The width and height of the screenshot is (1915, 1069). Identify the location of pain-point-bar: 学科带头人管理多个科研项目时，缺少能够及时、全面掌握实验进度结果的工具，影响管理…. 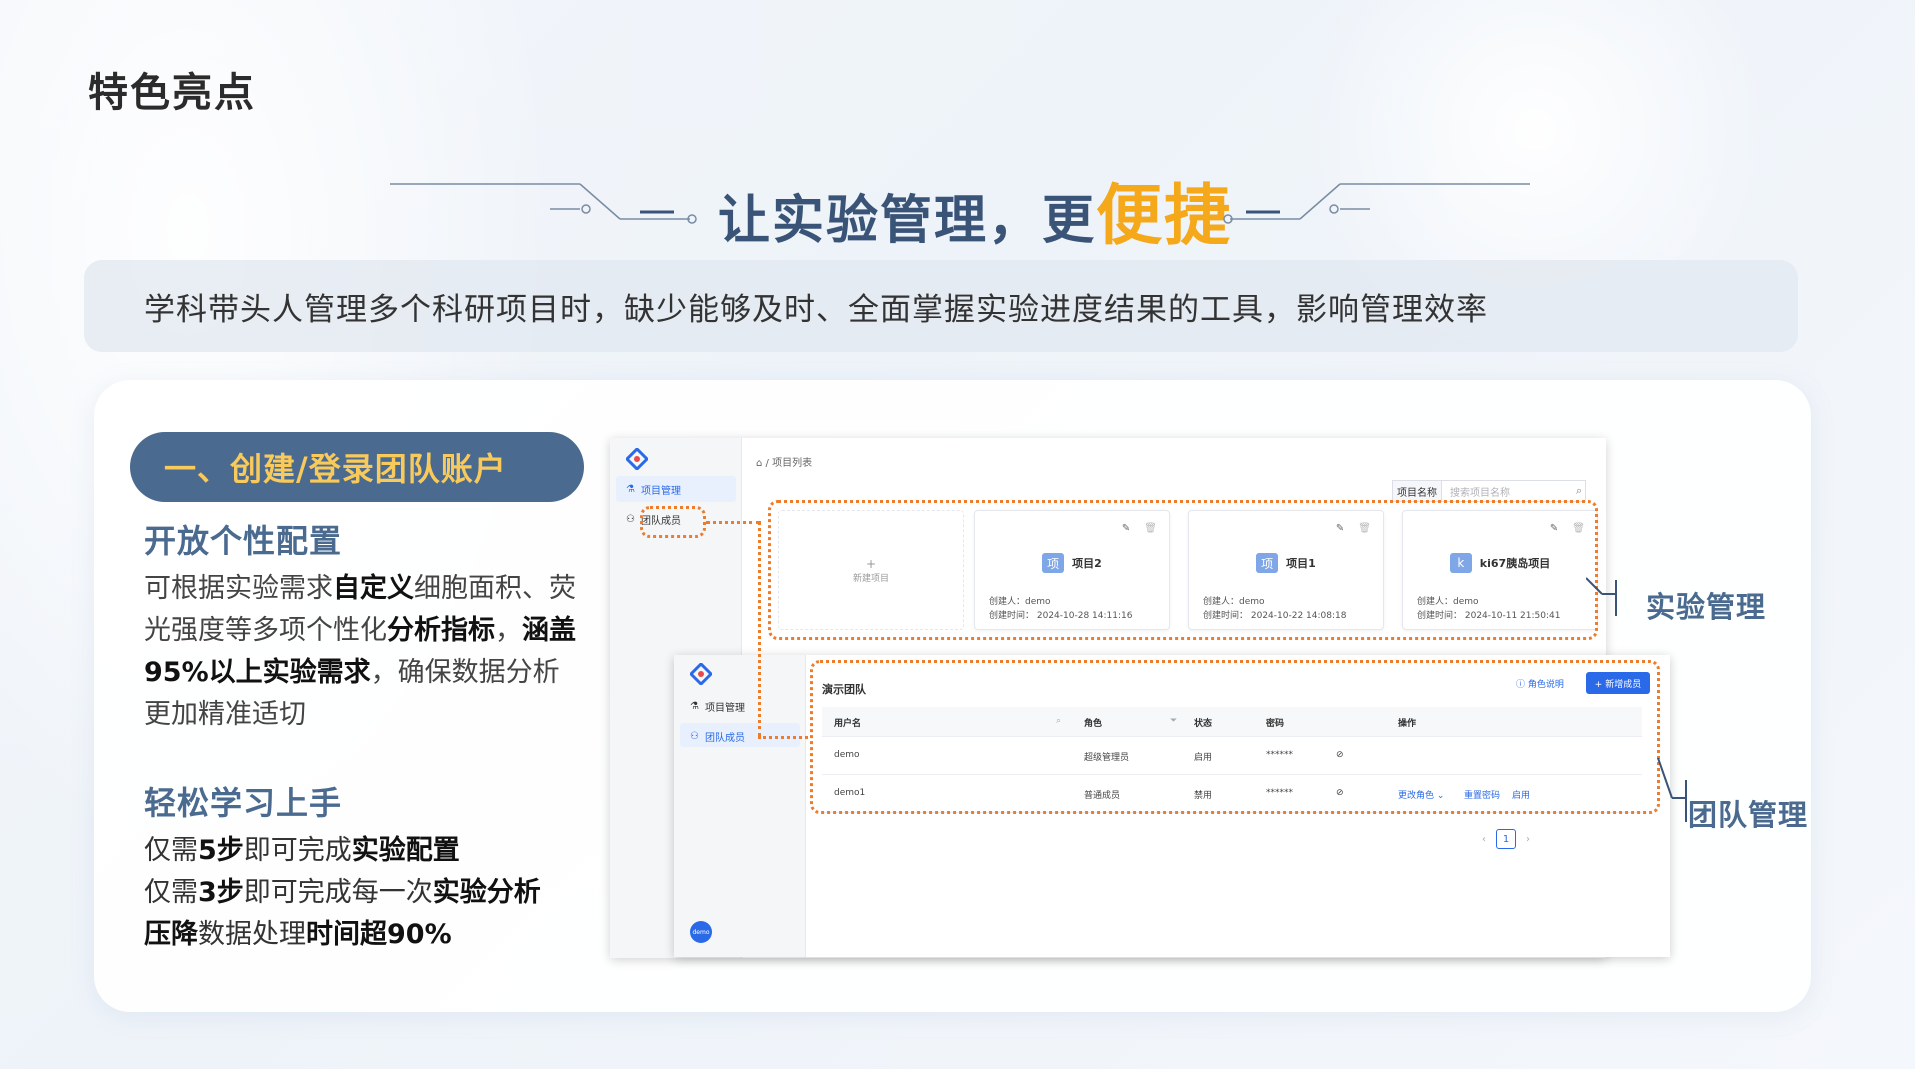
(941, 306).